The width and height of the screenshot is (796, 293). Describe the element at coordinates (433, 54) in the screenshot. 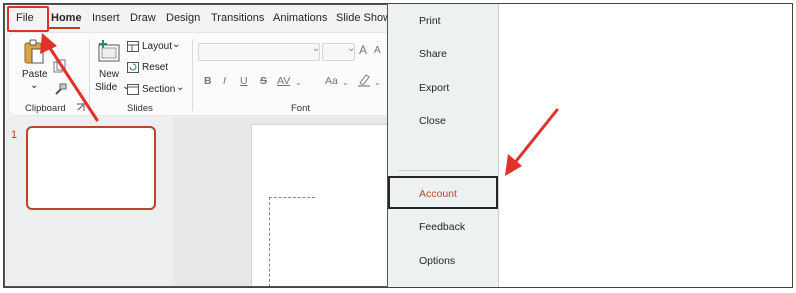

I see `backstage-share: Share` at that location.